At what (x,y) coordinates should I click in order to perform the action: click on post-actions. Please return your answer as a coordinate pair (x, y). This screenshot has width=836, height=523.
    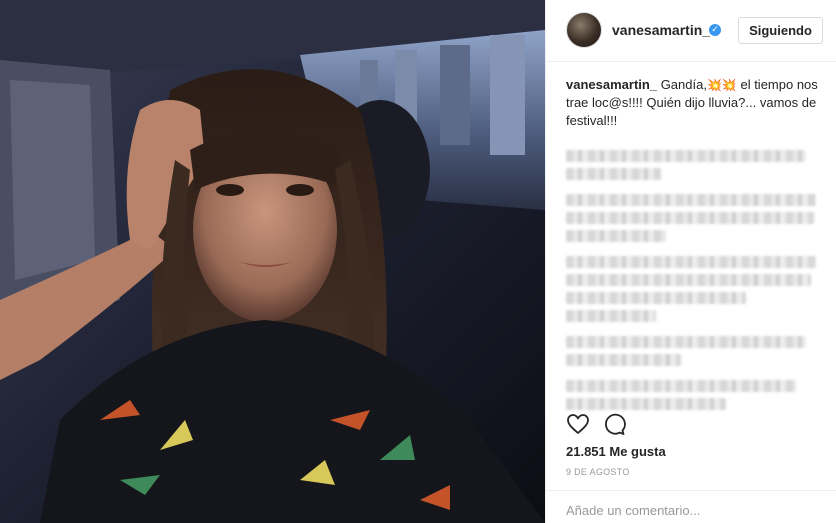
    Looking at the image, I should click on (596, 424).